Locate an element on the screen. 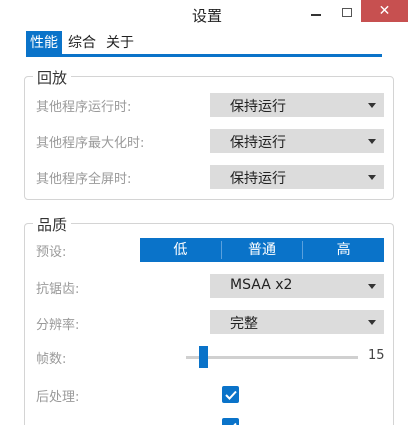 This screenshot has width=414, height=425. tab-general: 综合 is located at coordinates (82, 43).